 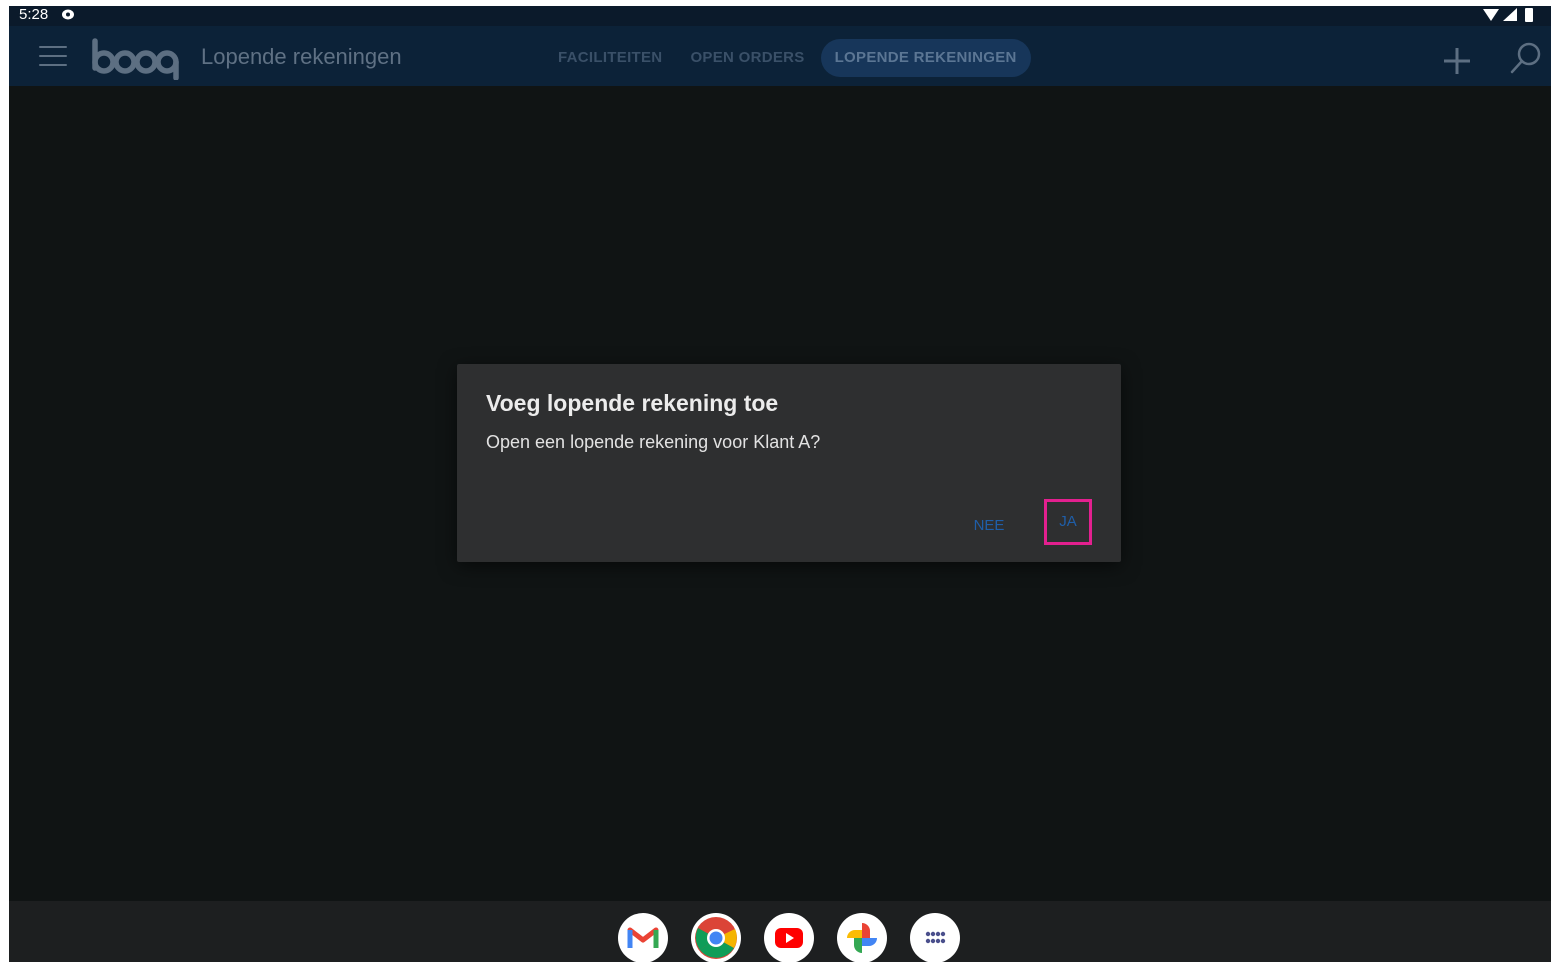 I want to click on system-status-icons, so click(x=1508, y=15).